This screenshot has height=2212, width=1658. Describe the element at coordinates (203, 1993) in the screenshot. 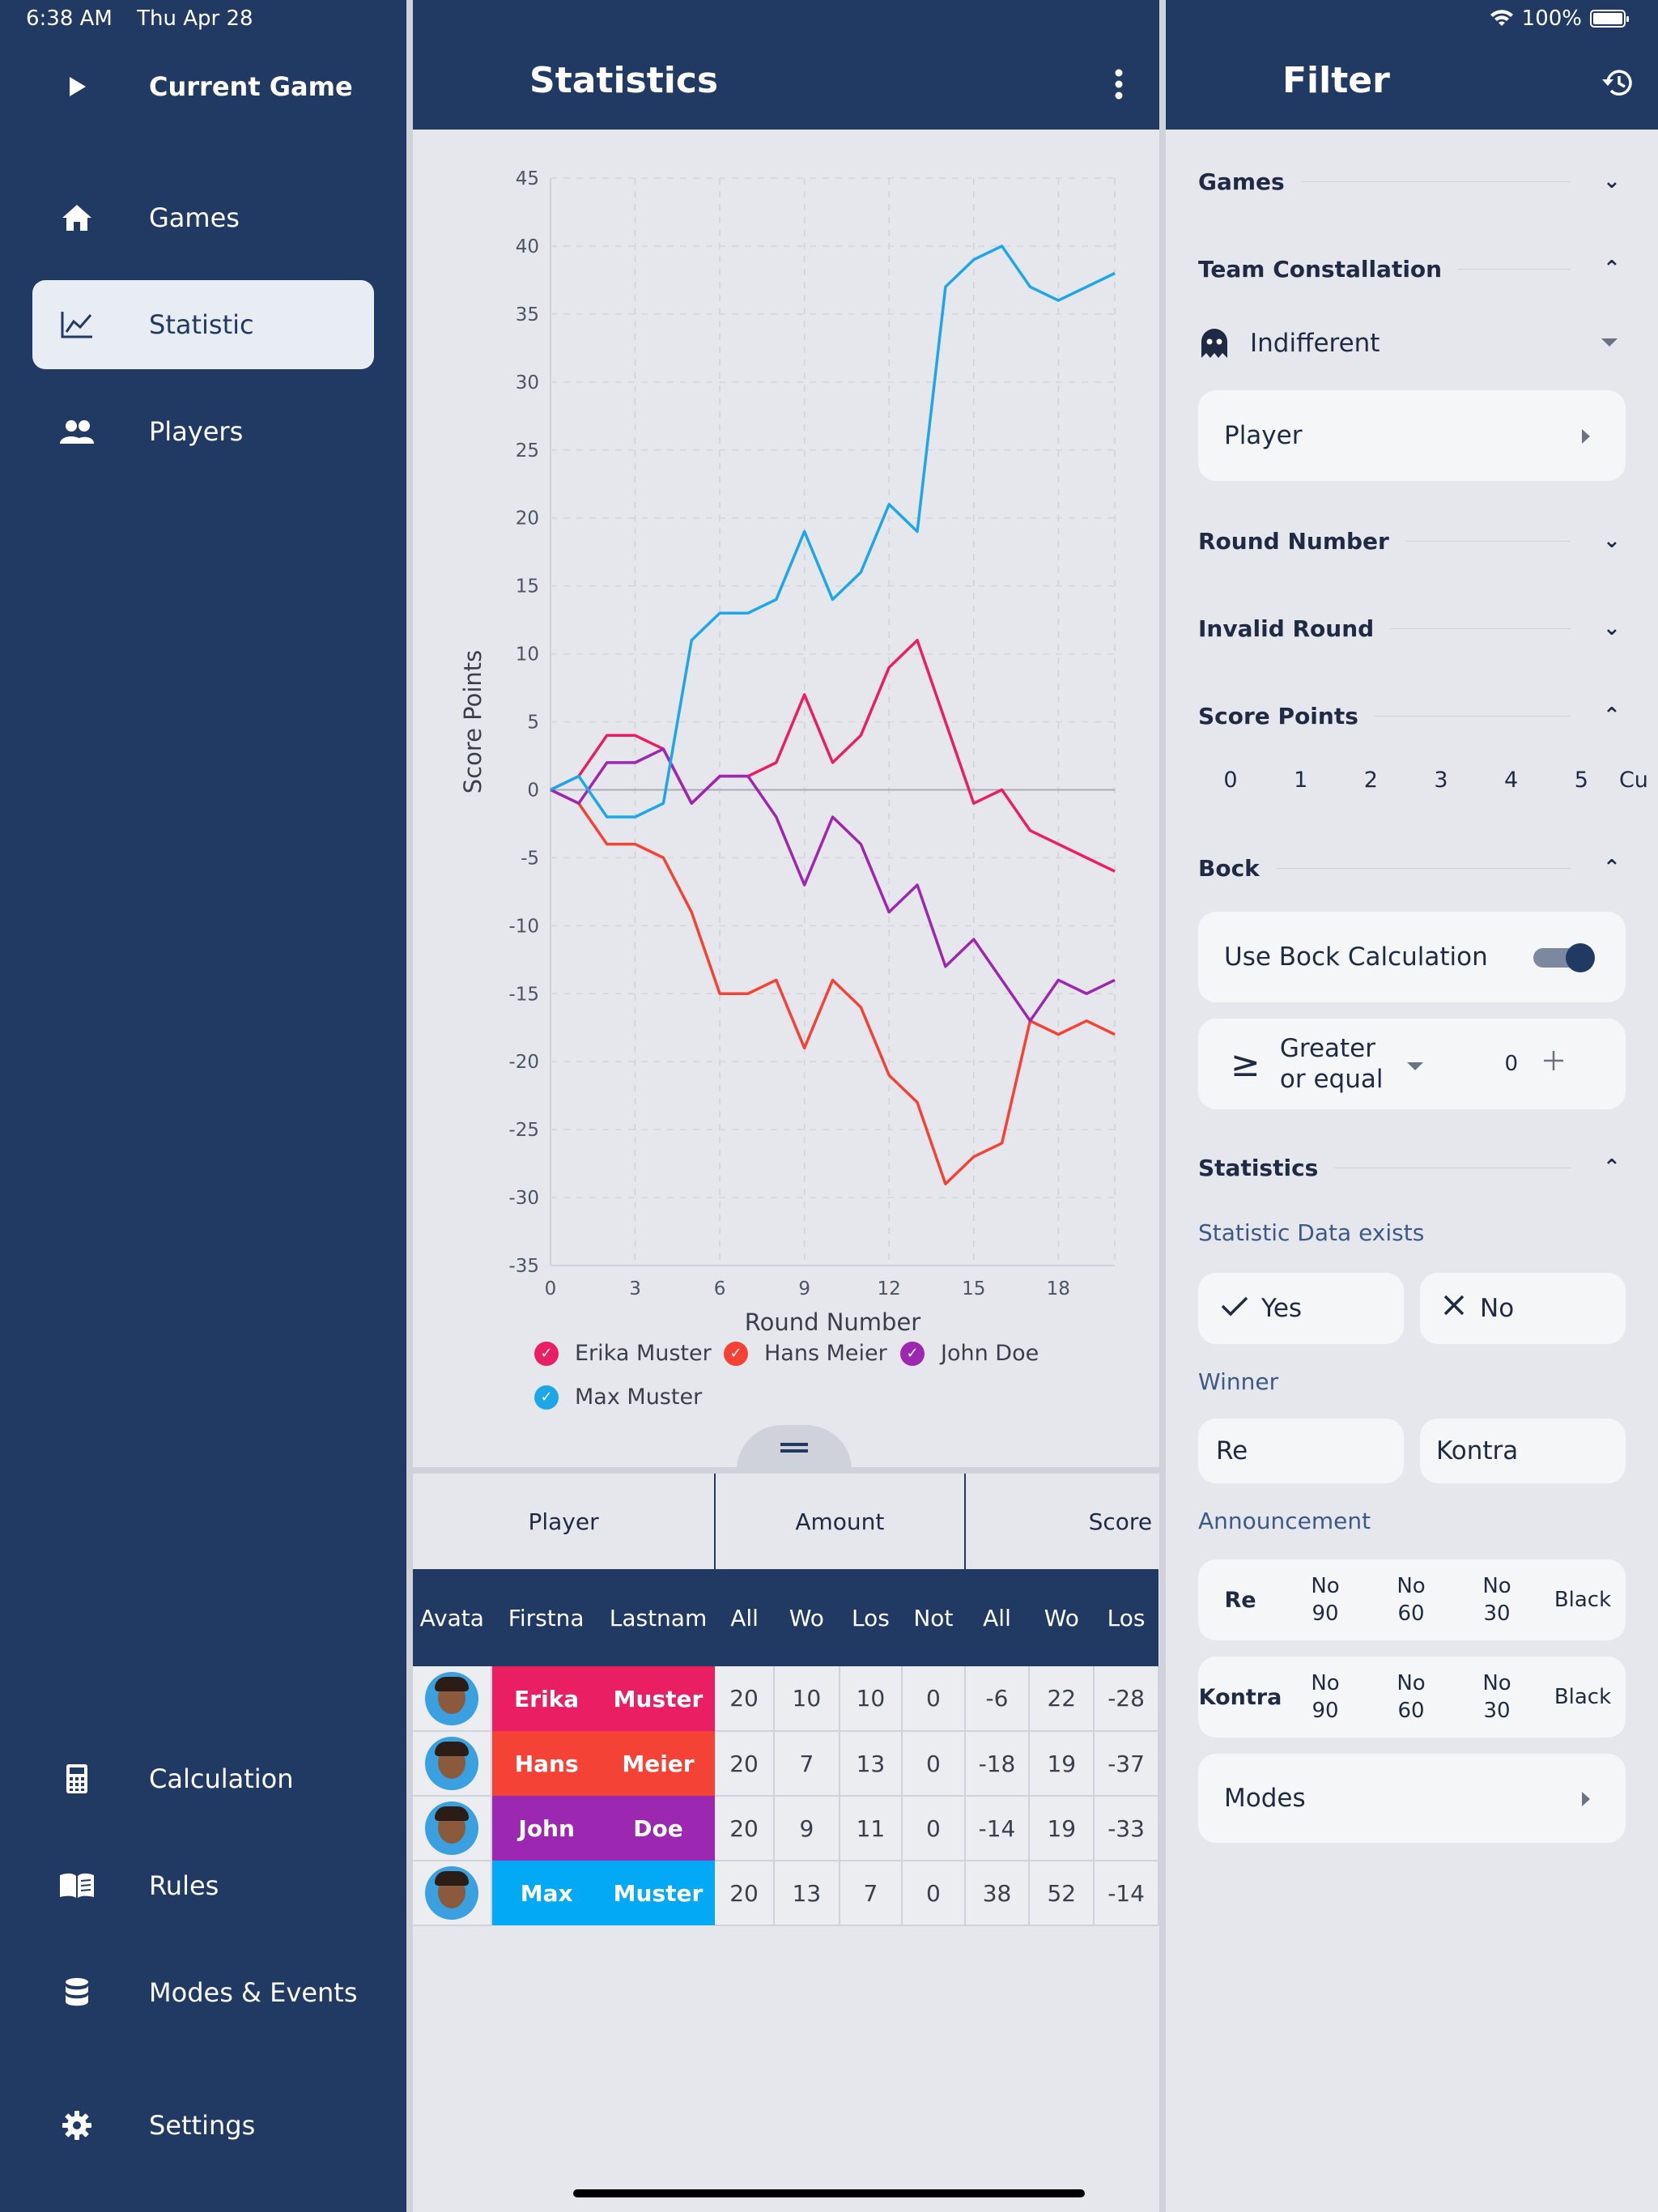

I see `sidebar-item-modes-events: Modes & Events` at that location.